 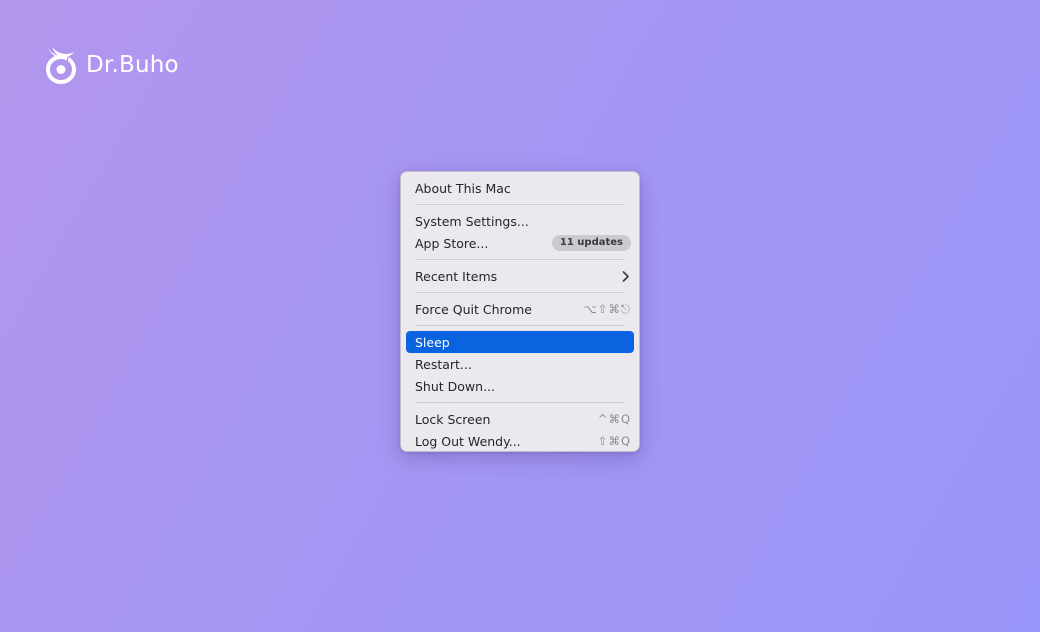 What do you see at coordinates (463, 188) in the screenshot?
I see `menu-item-label: About This Mac` at bounding box center [463, 188].